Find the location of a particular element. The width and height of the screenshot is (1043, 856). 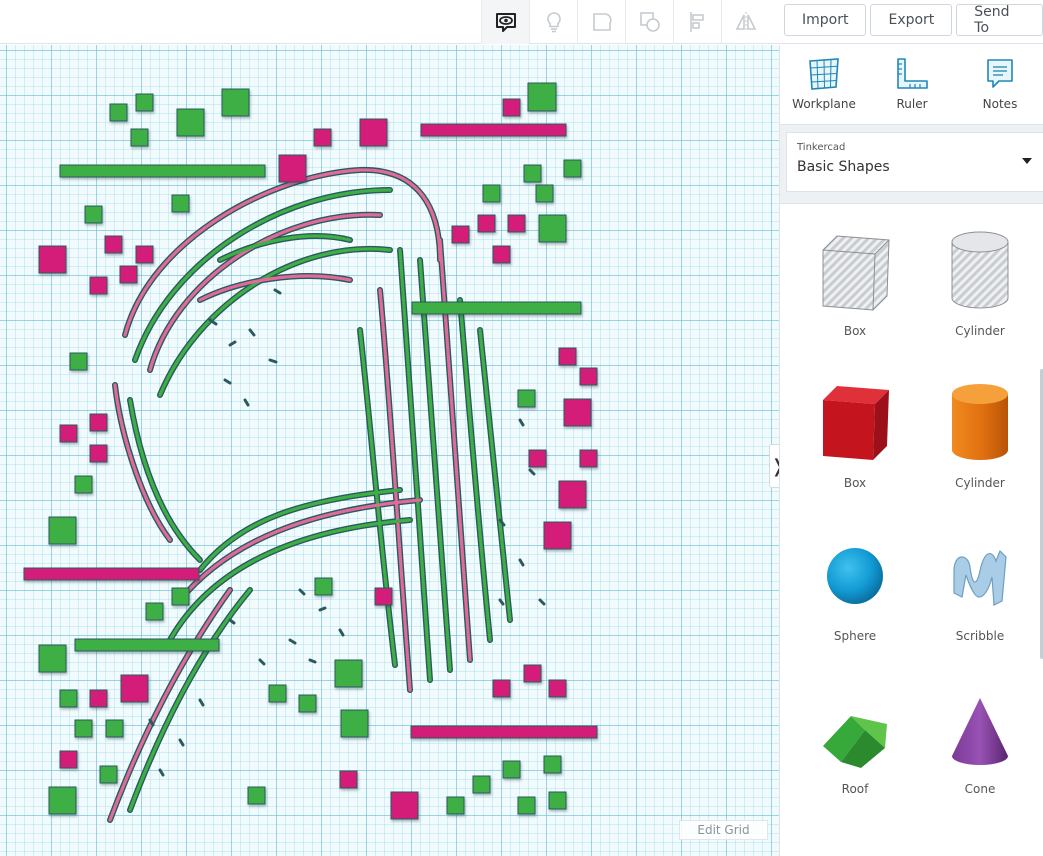

file-actions: Import Export Send To is located at coordinates (913, 20).